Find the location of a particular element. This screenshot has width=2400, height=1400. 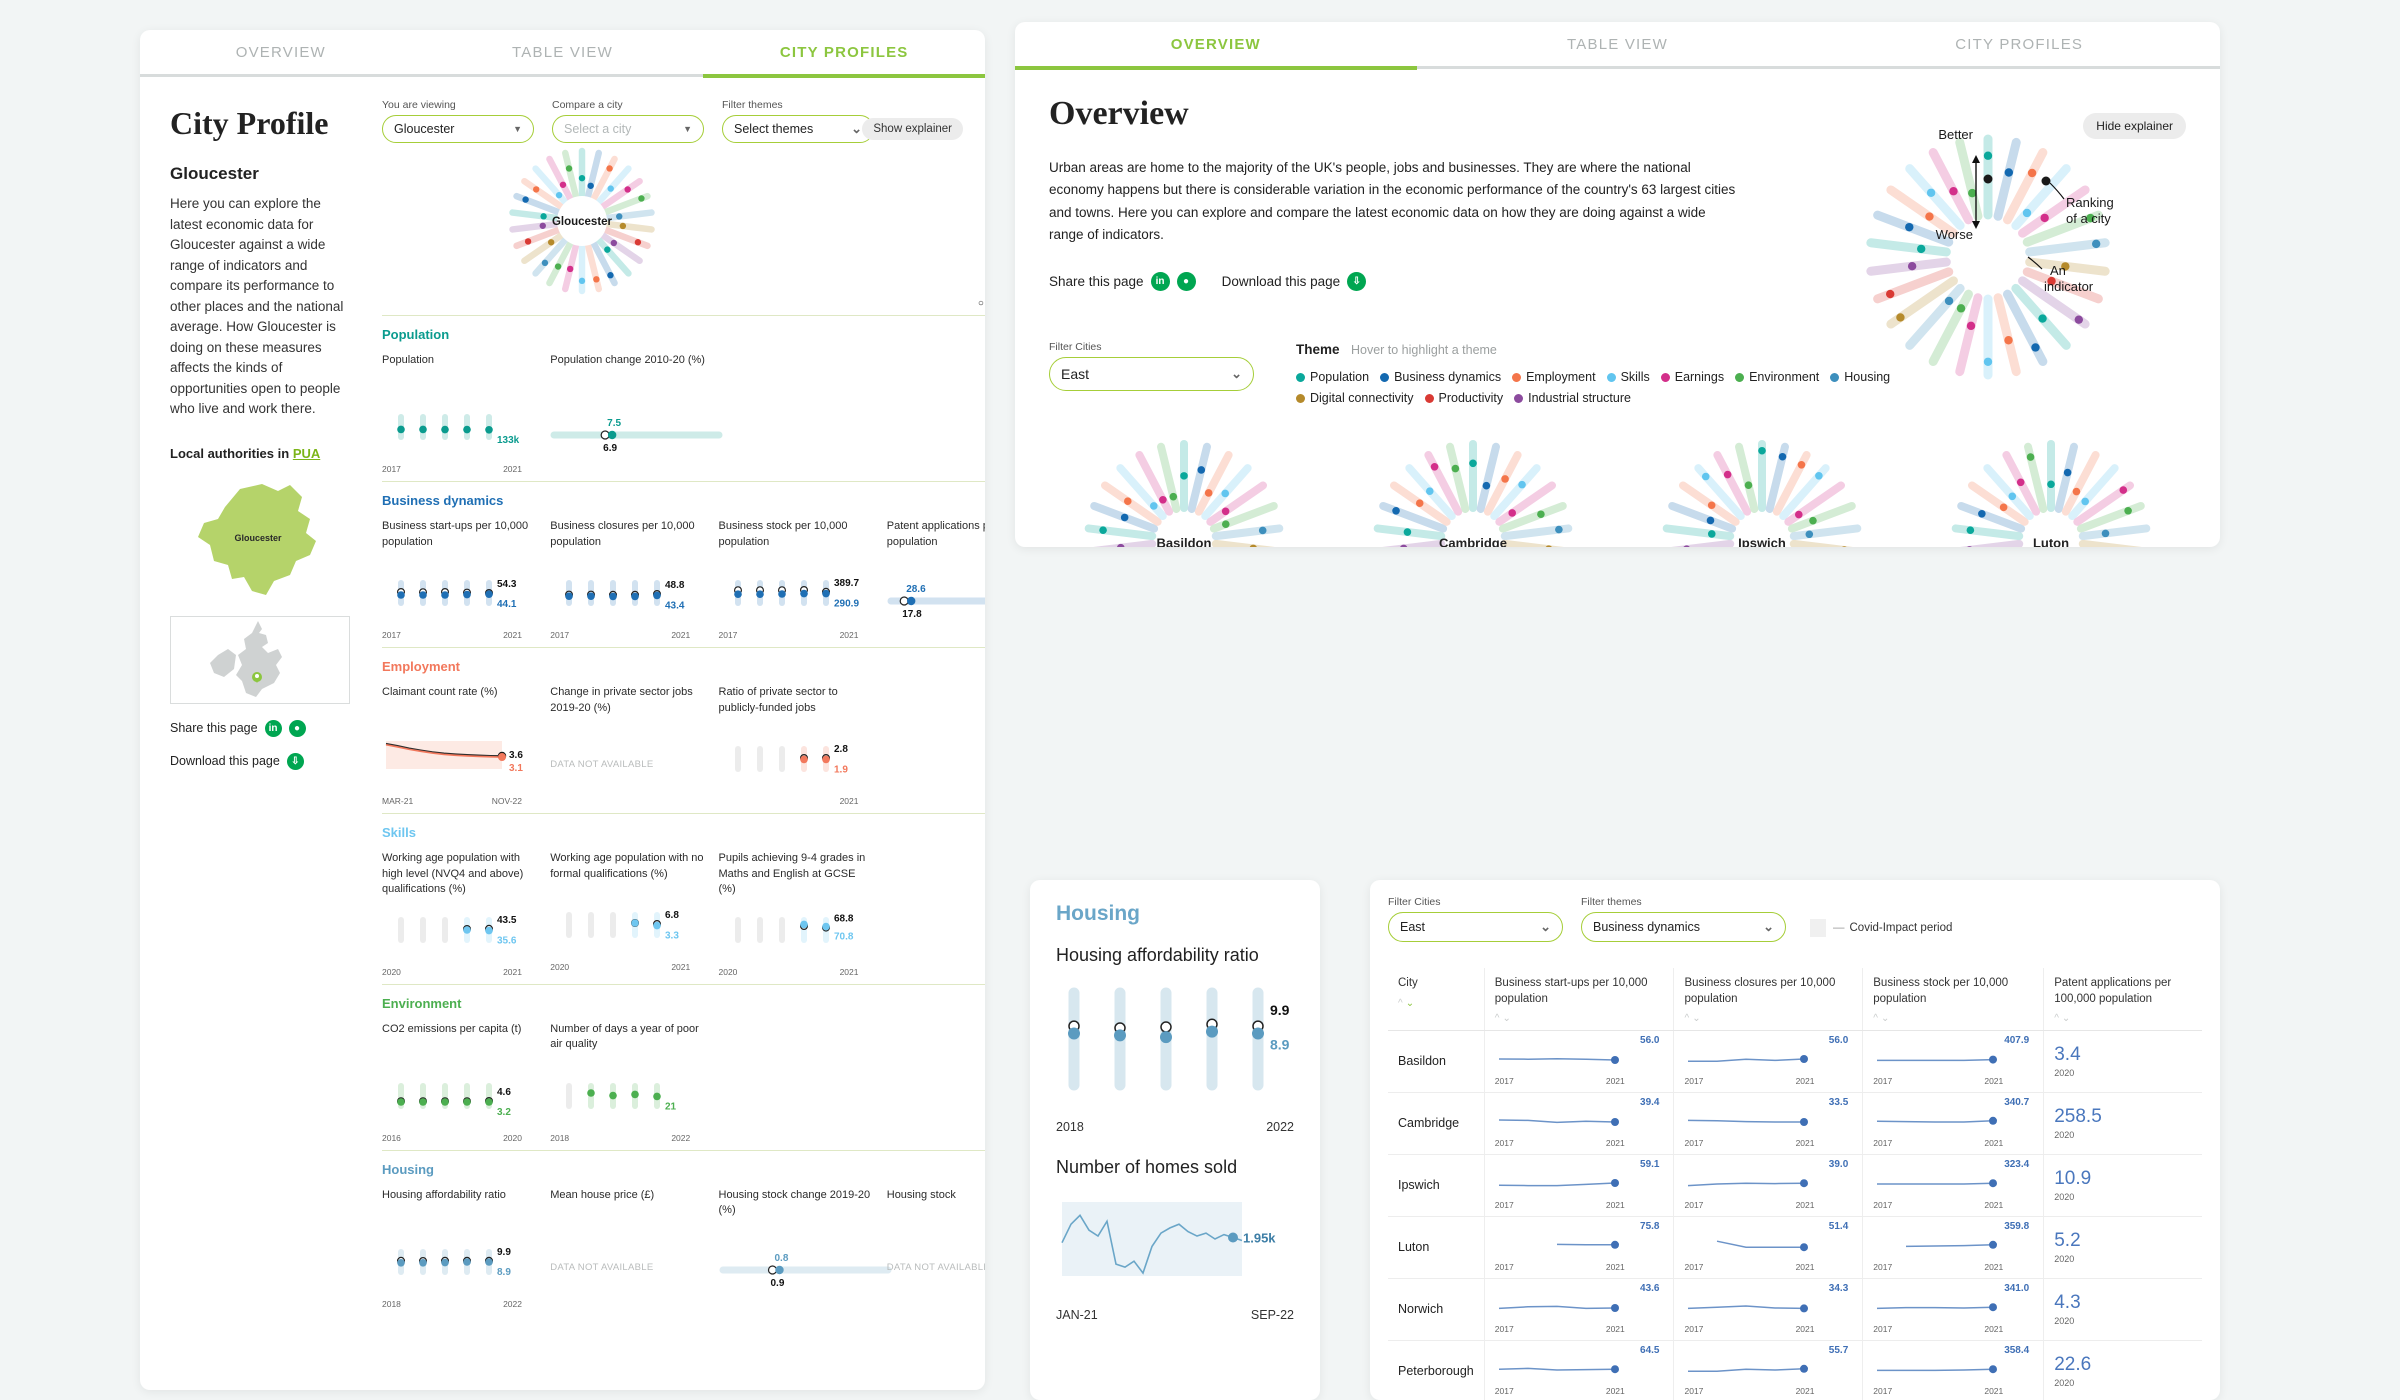

chevron-down-icon: ⌄ is located at coordinates (1768, 926).